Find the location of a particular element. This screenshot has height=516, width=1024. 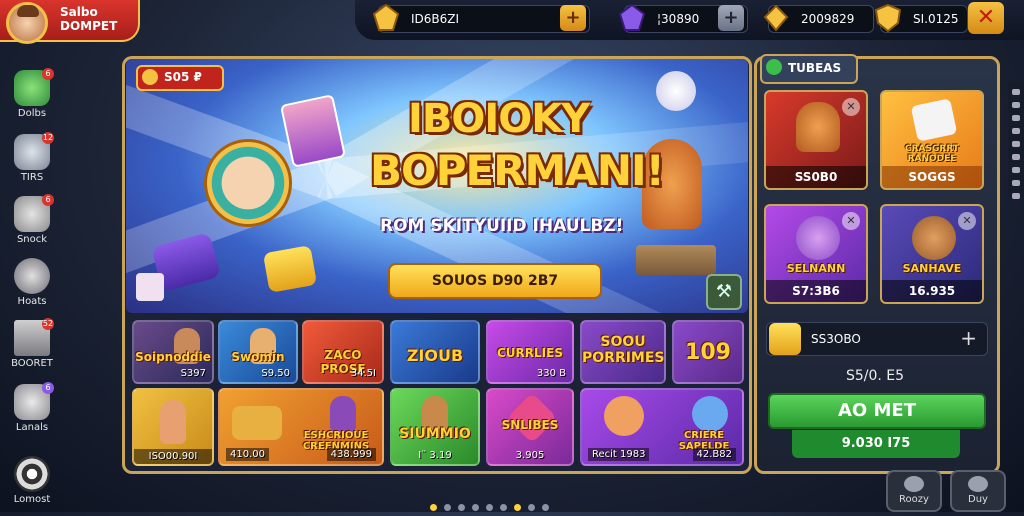

add-purple-button: + is located at coordinates (731, 18).